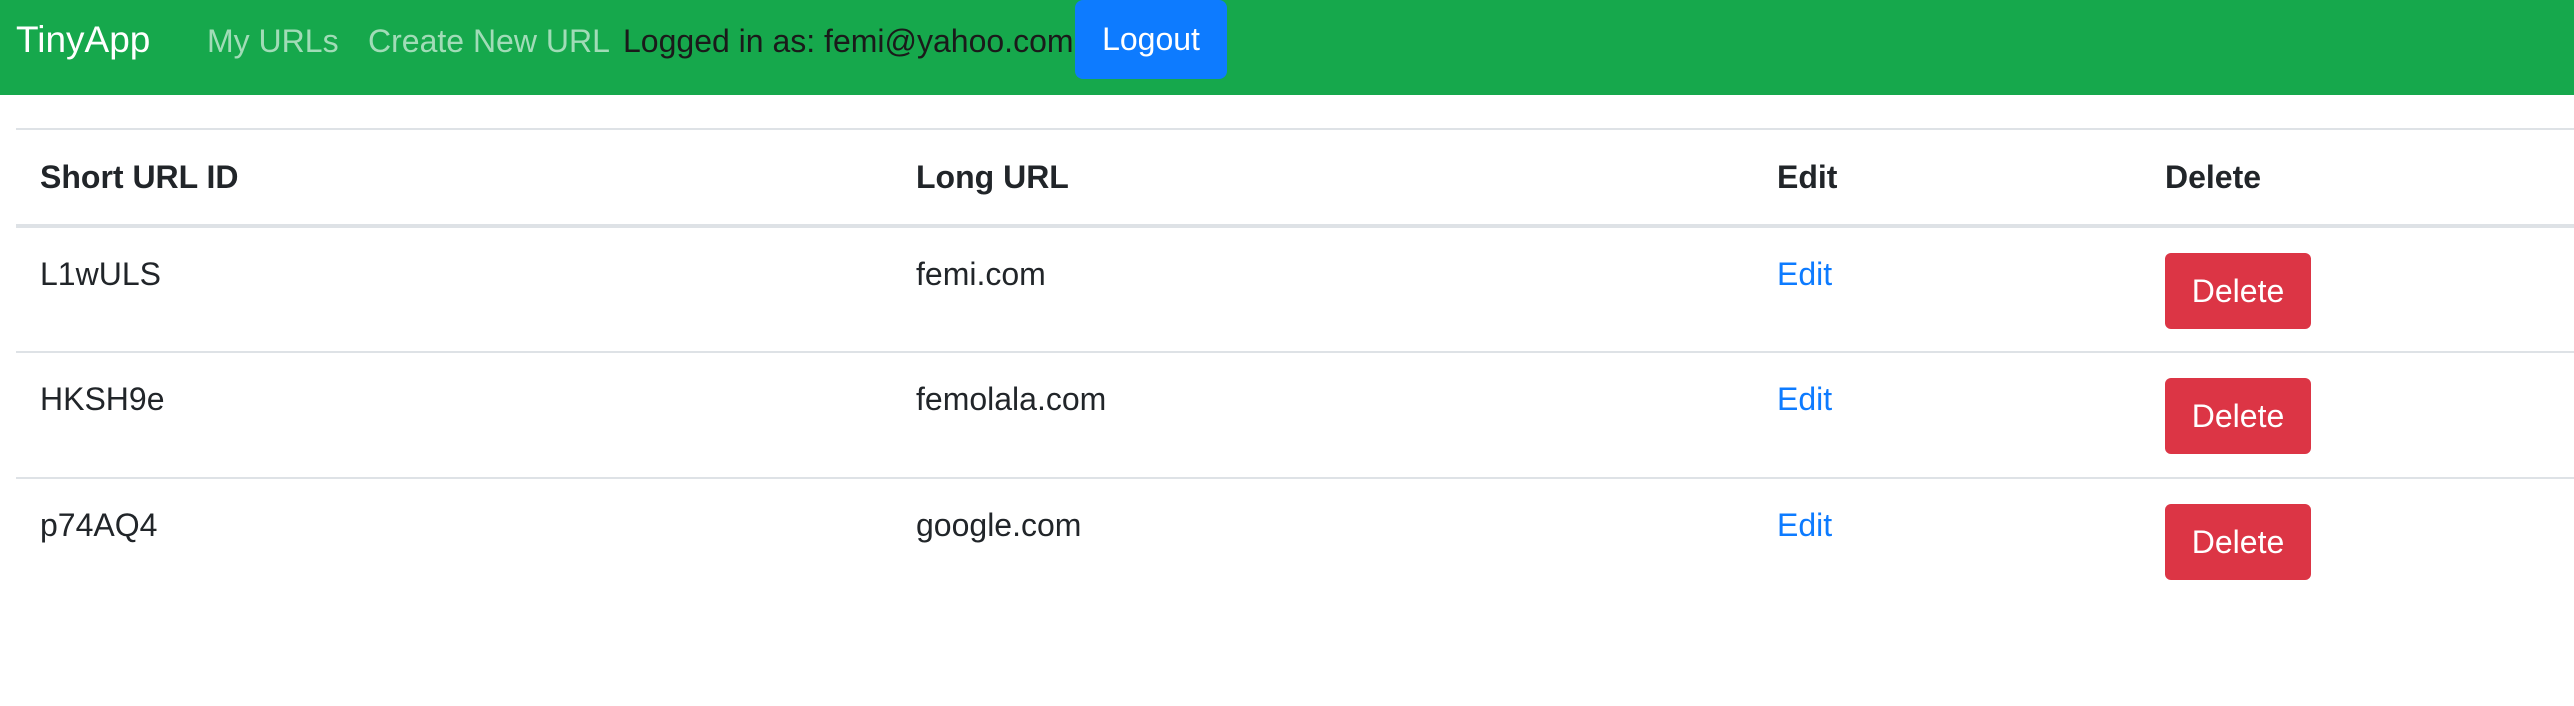  I want to click on cell-long-url: femi.com, so click(981, 274).